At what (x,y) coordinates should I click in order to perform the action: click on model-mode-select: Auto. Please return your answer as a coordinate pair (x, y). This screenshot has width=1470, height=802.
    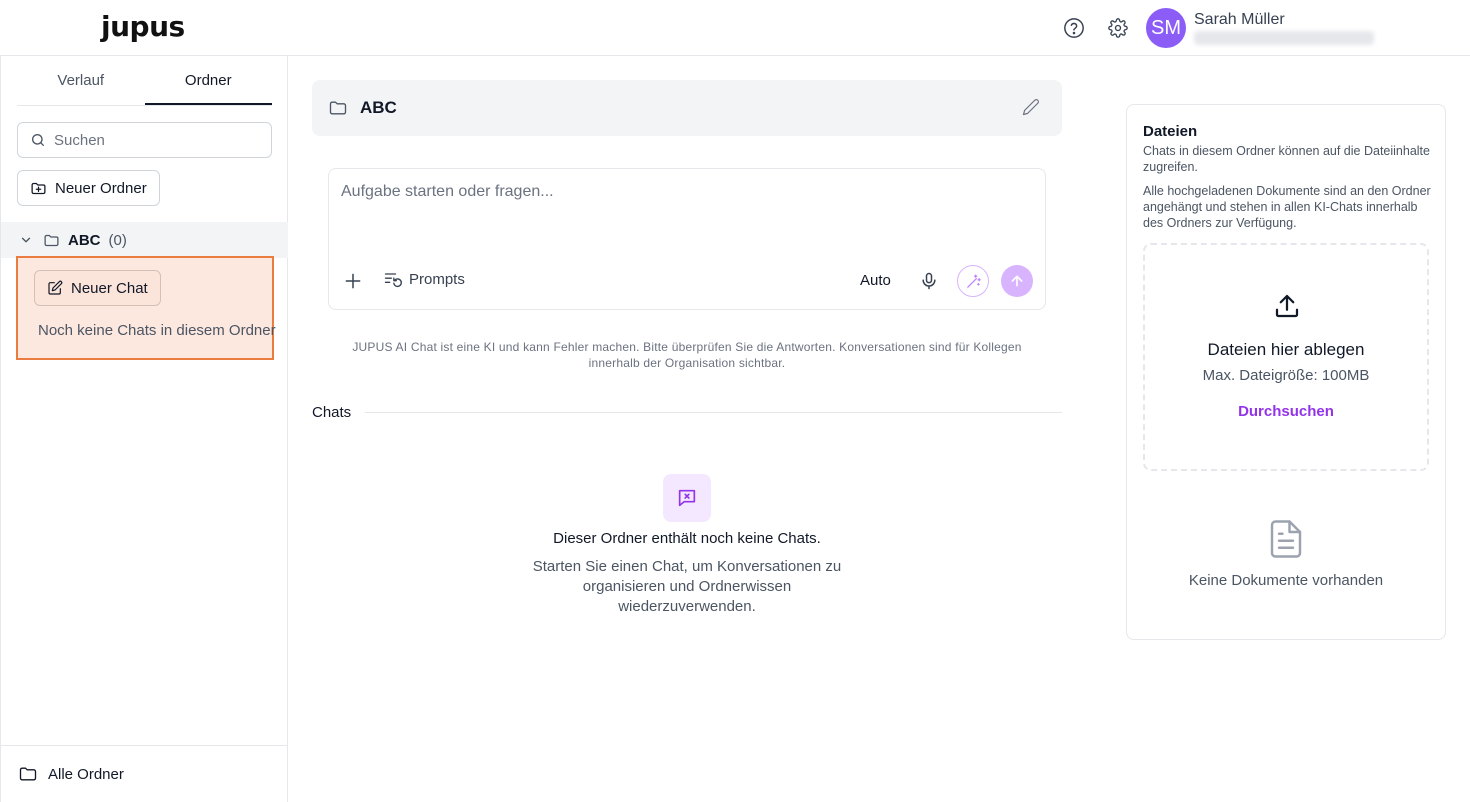
    Looking at the image, I should click on (875, 280).